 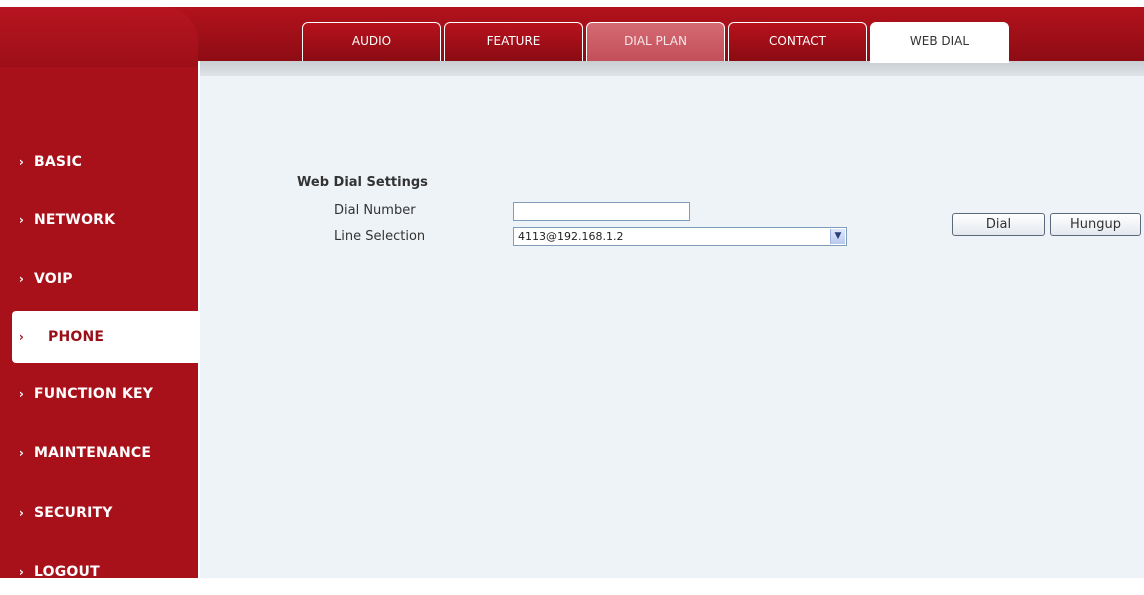 I want to click on tab-contact: CONTACT, so click(x=797, y=41).